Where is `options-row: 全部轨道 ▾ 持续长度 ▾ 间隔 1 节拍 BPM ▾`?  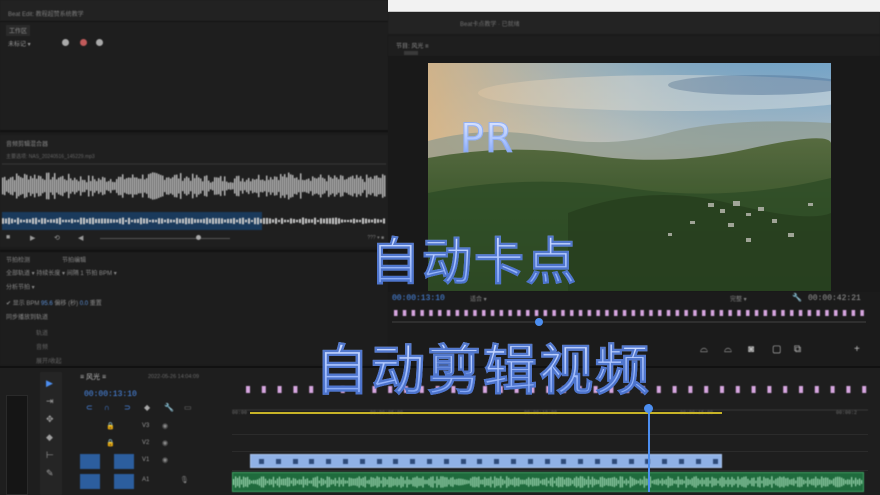
options-row: 全部轨道 ▾ 持续长度 ▾ 间隔 1 节拍 BPM ▾ is located at coordinates (61, 272).